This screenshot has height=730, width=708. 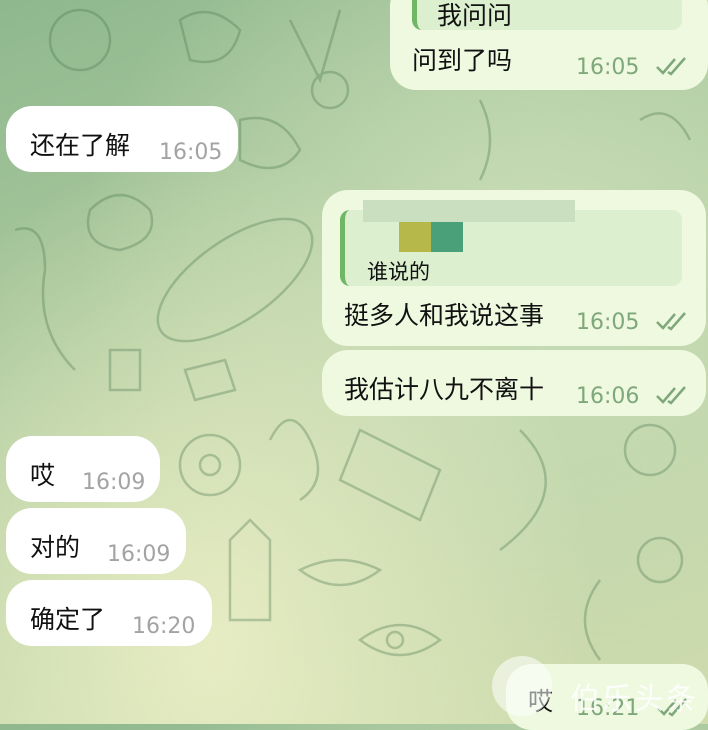 What do you see at coordinates (415, 237) in the screenshot?
I see `censored-yellow-block` at bounding box center [415, 237].